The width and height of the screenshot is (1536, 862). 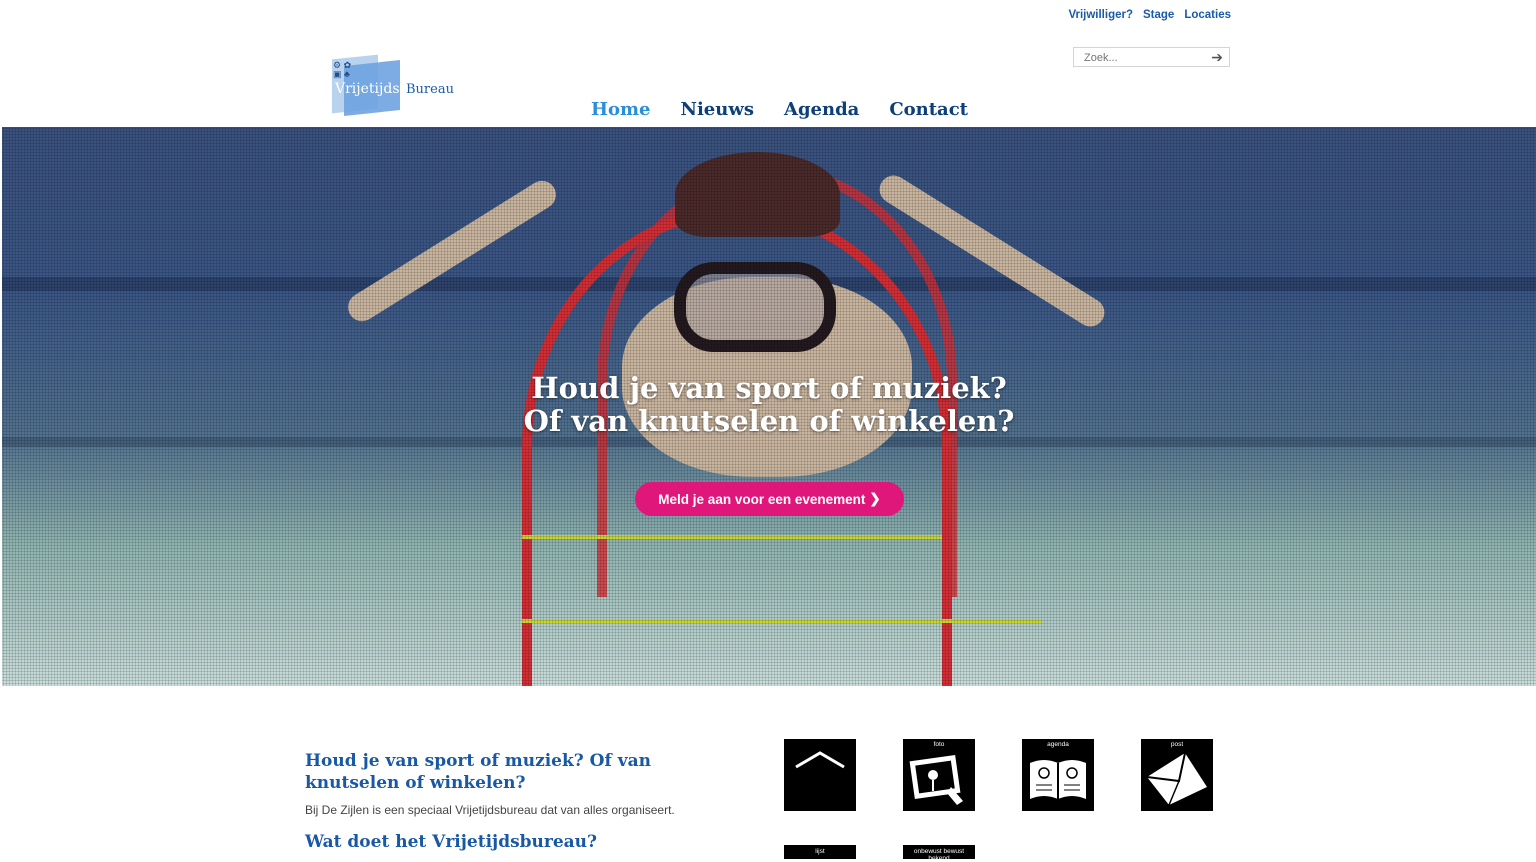 I want to click on logo-text-vrijetijds: Vrijetijds, so click(x=367, y=89).